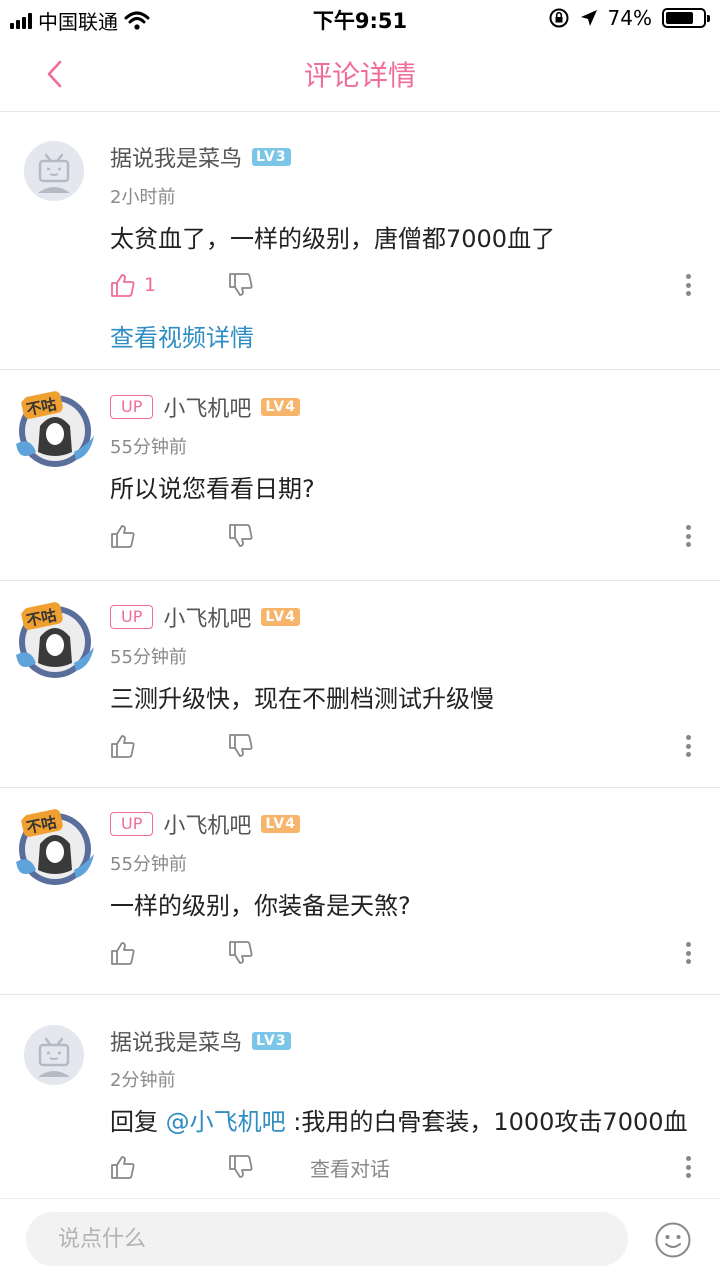  I want to click on like-count: 1, so click(150, 285).